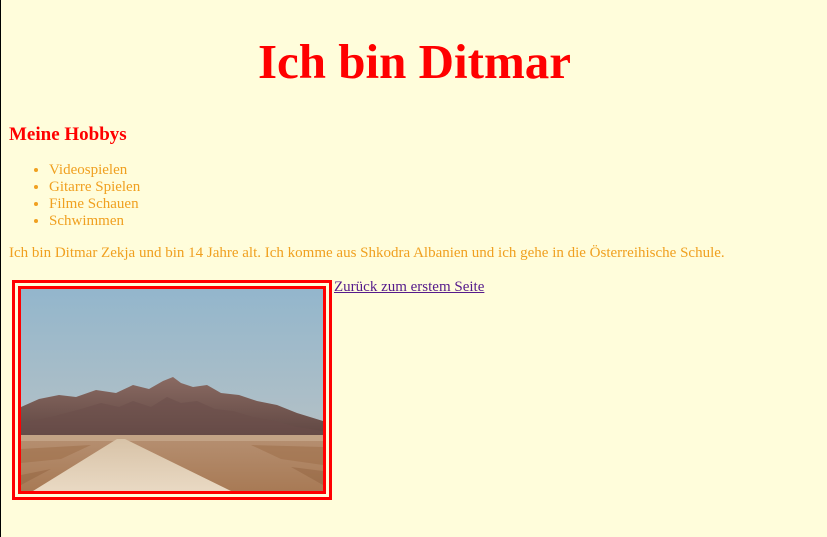 Image resolution: width=827 pixels, height=537 pixels. I want to click on back-to-first-page-link: Zurück zum erstem Seite, so click(409, 287).